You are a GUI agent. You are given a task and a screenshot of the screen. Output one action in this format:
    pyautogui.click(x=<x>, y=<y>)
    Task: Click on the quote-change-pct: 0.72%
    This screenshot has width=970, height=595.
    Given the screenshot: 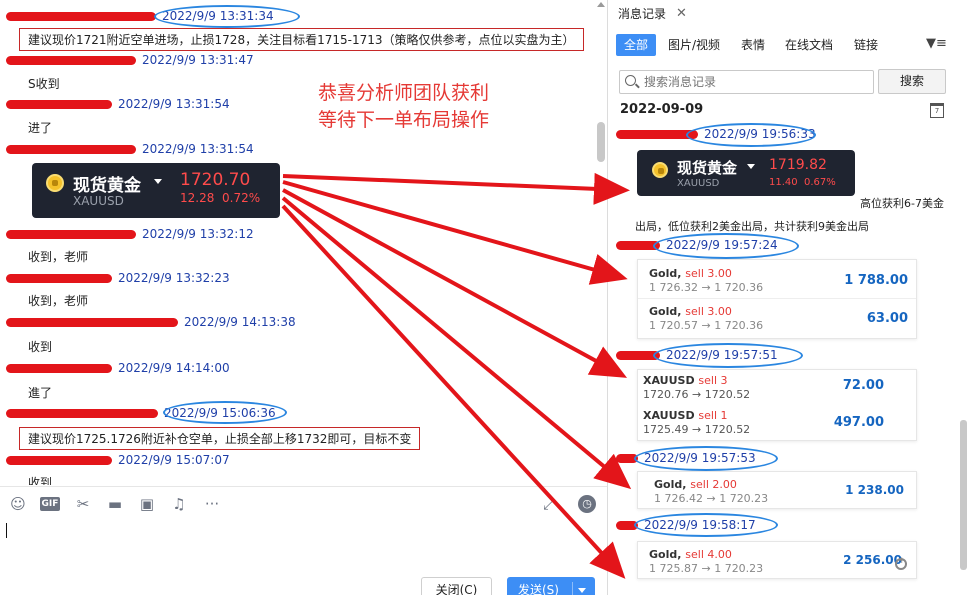 What is the action you would take?
    pyautogui.click(x=241, y=198)
    